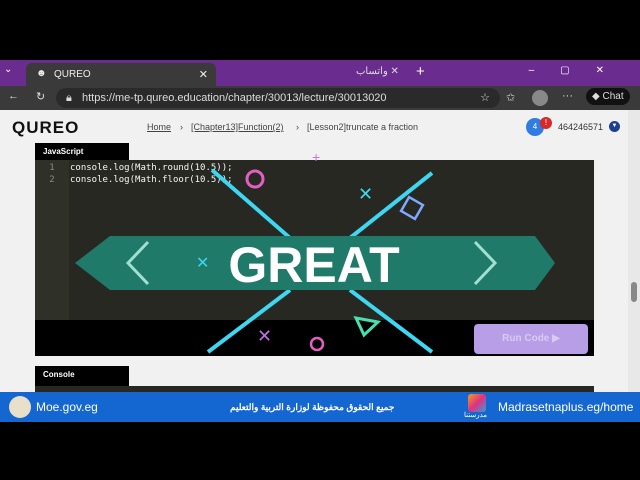 This screenshot has width=640, height=480. I want to click on madrasetna-logo-text: مدرستنا, so click(476, 415).